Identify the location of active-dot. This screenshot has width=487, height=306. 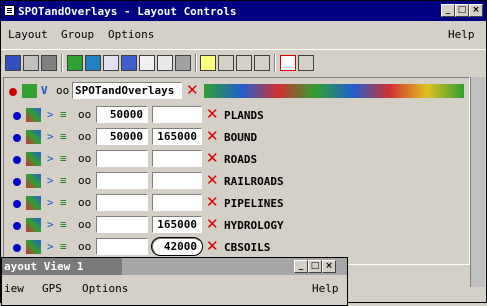
(13, 92).